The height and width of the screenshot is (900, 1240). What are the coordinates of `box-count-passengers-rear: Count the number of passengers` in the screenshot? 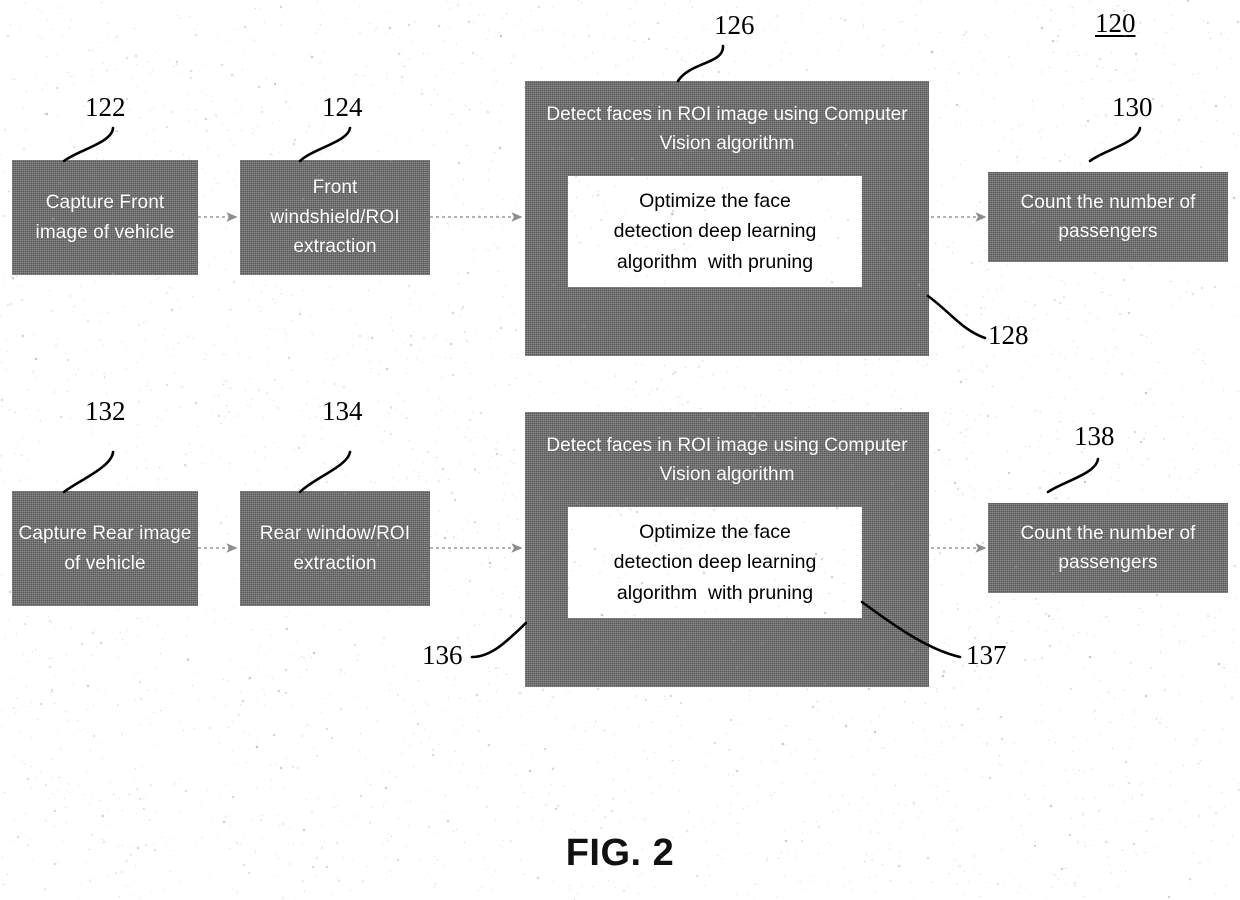 It's located at (1108, 548).